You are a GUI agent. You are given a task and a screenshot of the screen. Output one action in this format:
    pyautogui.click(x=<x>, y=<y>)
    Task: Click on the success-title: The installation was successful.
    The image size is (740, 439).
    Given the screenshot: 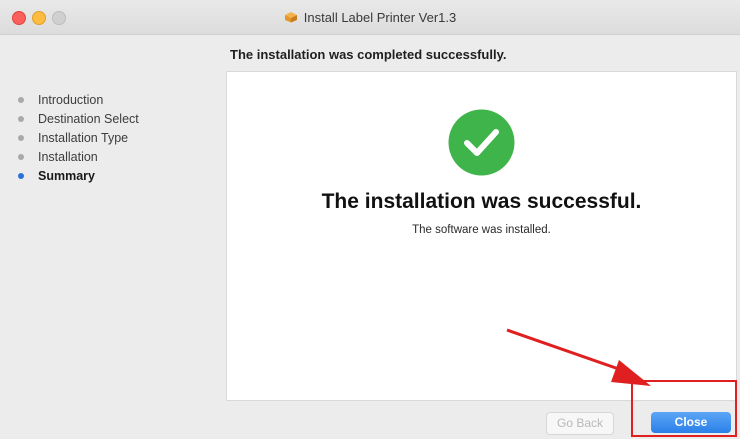 What is the action you would take?
    pyautogui.click(x=481, y=201)
    